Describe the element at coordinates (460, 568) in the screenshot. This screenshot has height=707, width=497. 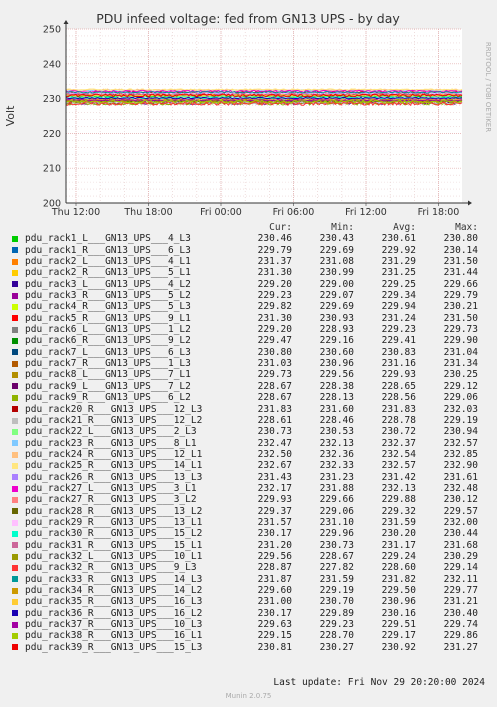
I see `legend-max-value: 229.14` at that location.